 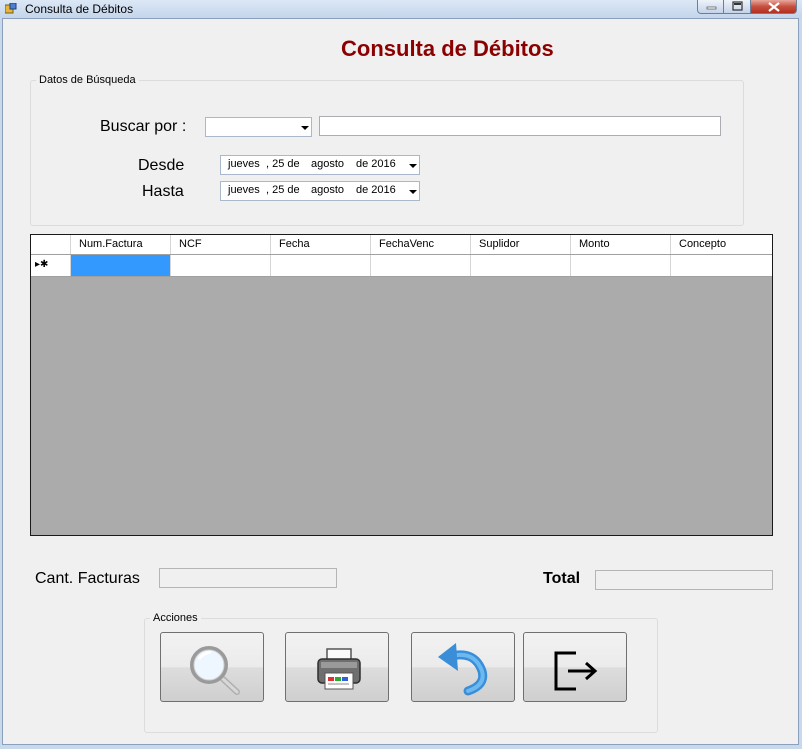 I want to click on cell-num-factura, so click(x=121, y=265).